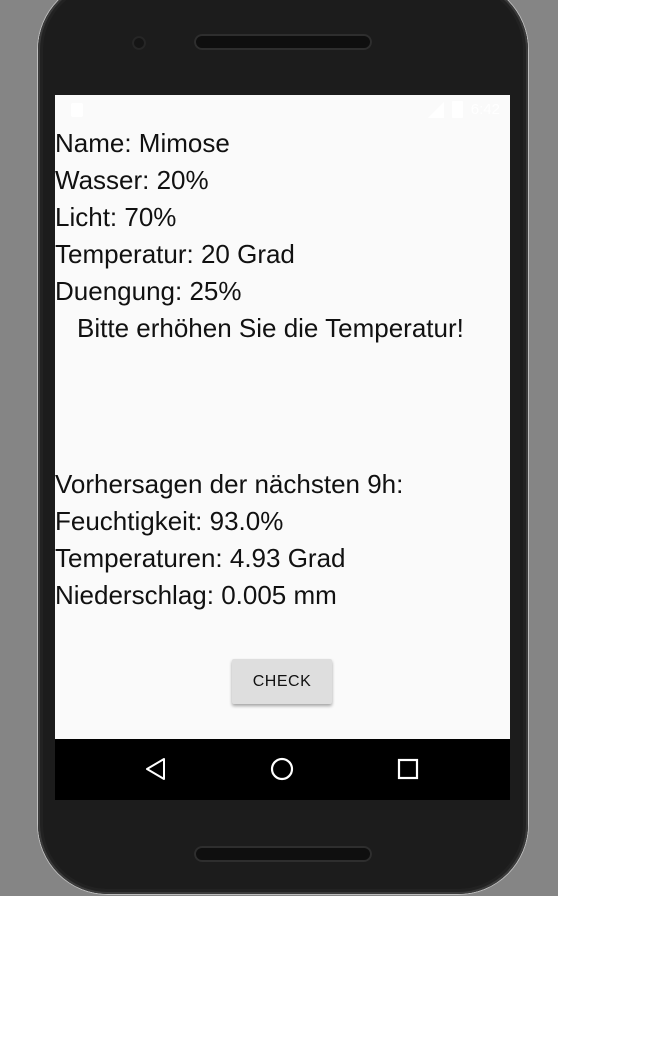 The image size is (662, 1056). What do you see at coordinates (148, 291) in the screenshot?
I see `plant-fertilizer: Duengung: 25%` at bounding box center [148, 291].